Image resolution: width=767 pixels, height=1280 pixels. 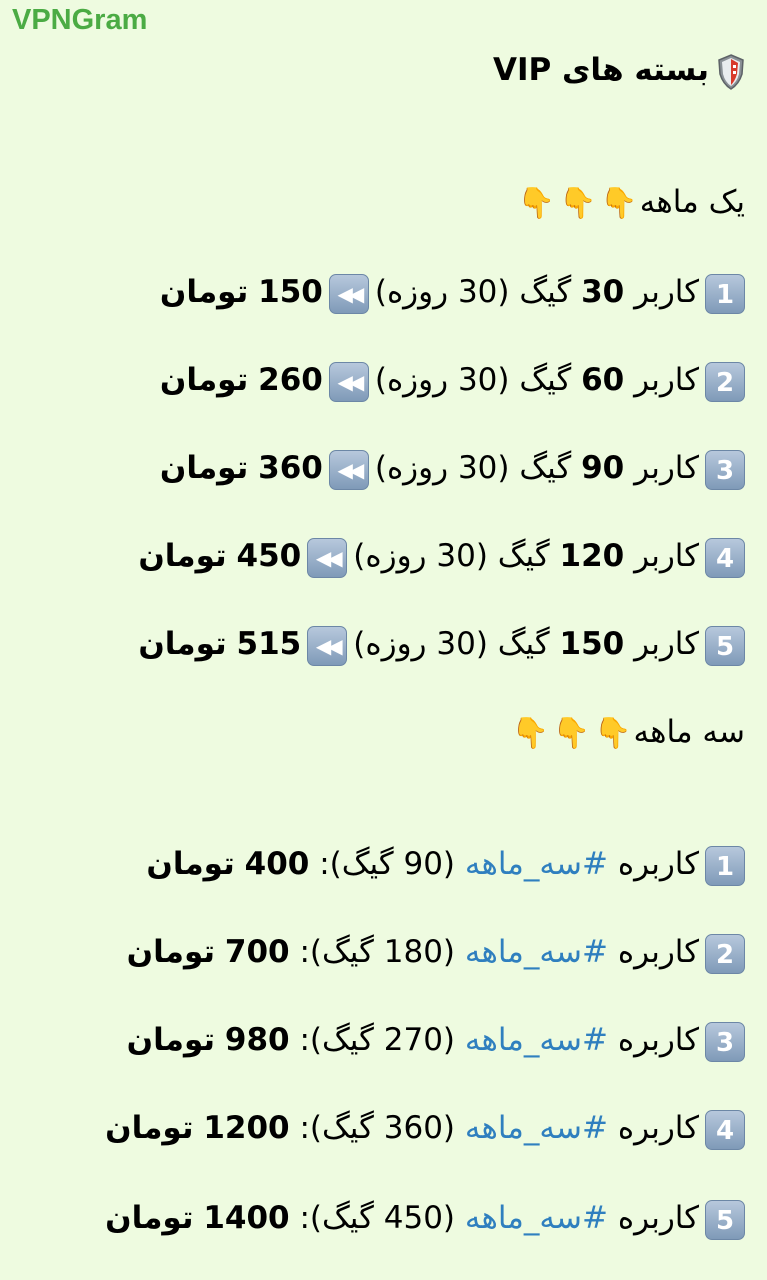 What do you see at coordinates (603, 380) in the screenshot?
I see `gb-amount: 60` at bounding box center [603, 380].